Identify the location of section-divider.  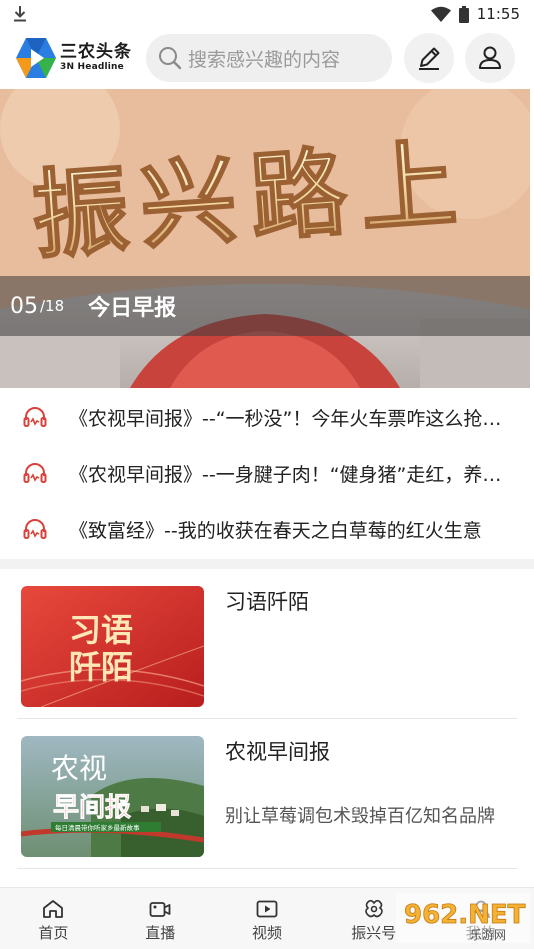
(267, 564).